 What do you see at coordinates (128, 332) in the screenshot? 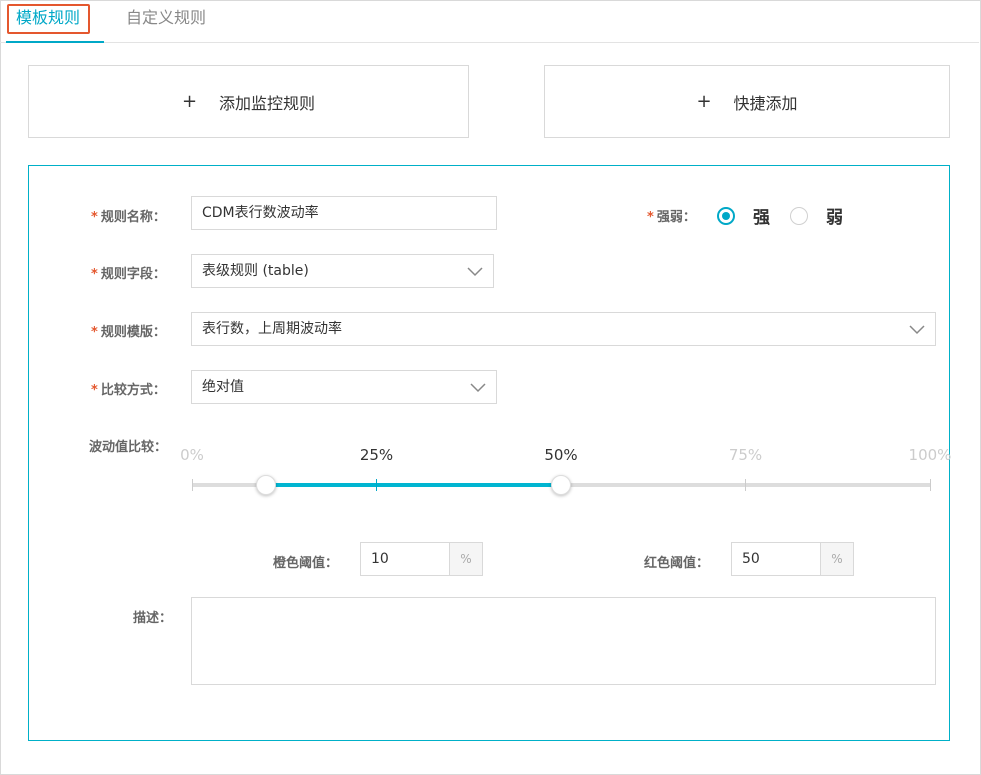
I see `rule-template-label: * 规则模版：` at bounding box center [128, 332].